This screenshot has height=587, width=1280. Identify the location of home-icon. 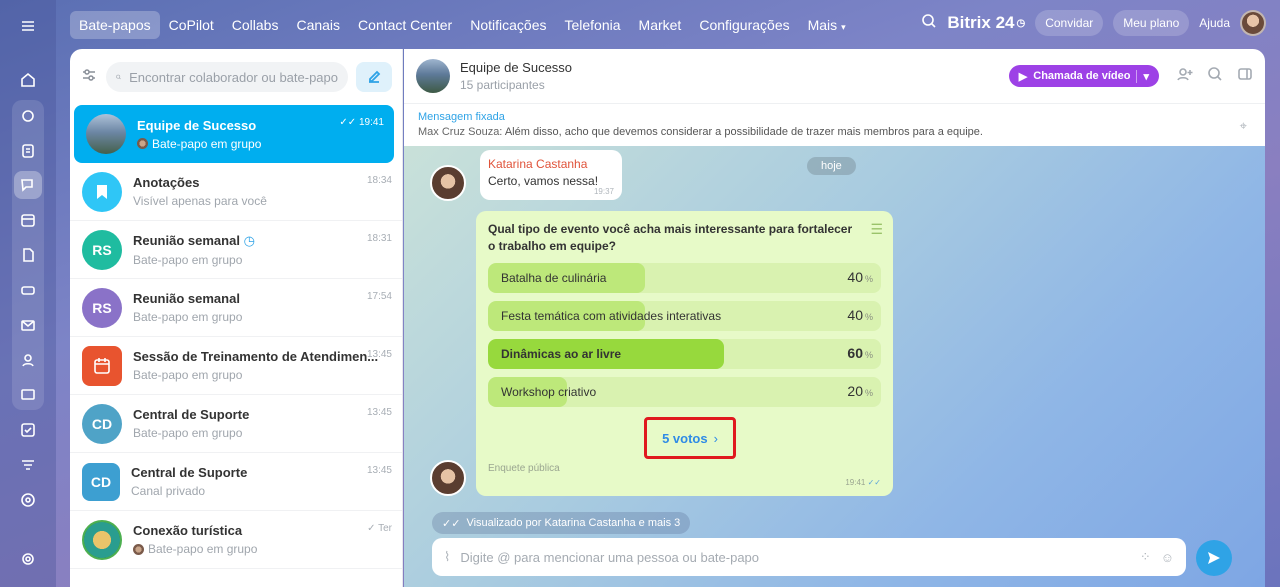
(28, 80).